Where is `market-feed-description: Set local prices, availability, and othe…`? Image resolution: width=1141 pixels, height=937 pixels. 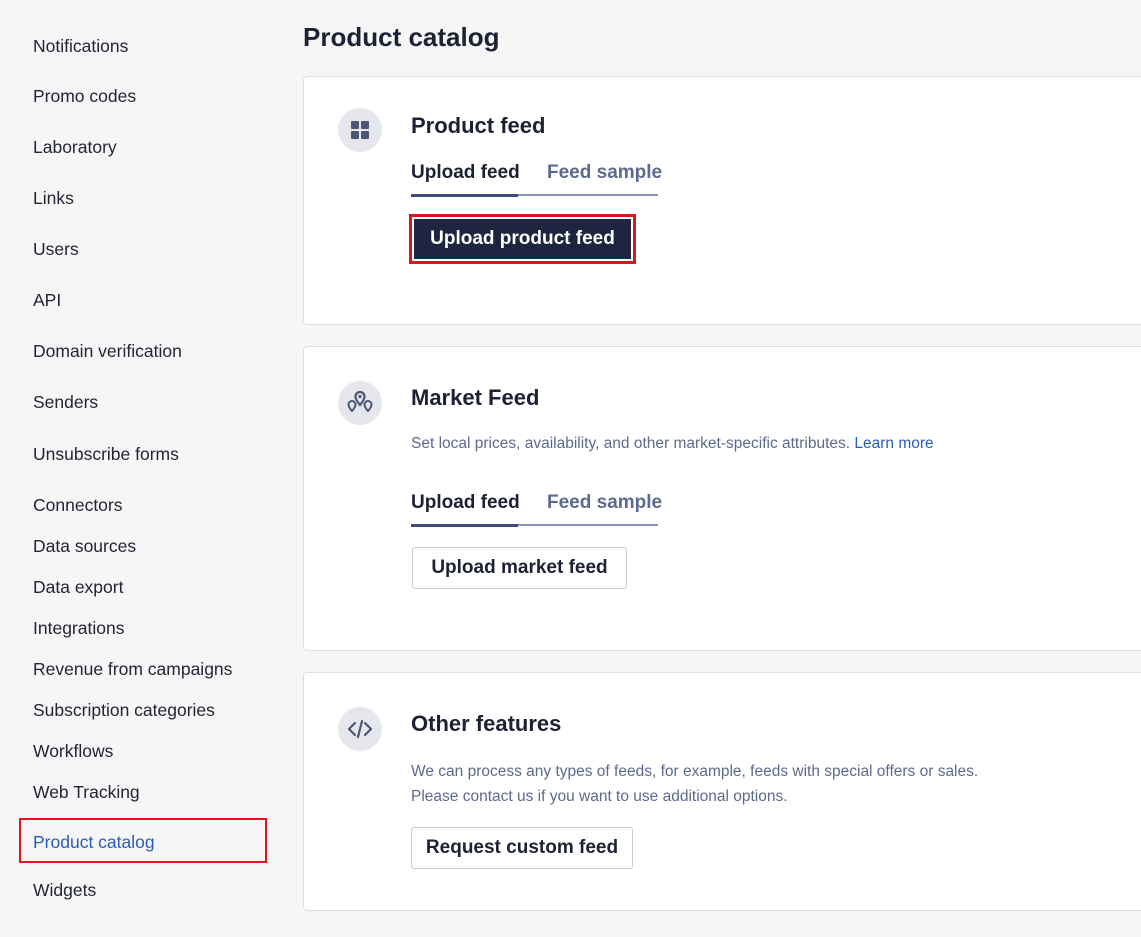 market-feed-description: Set local prices, availability, and othe… is located at coordinates (672, 444).